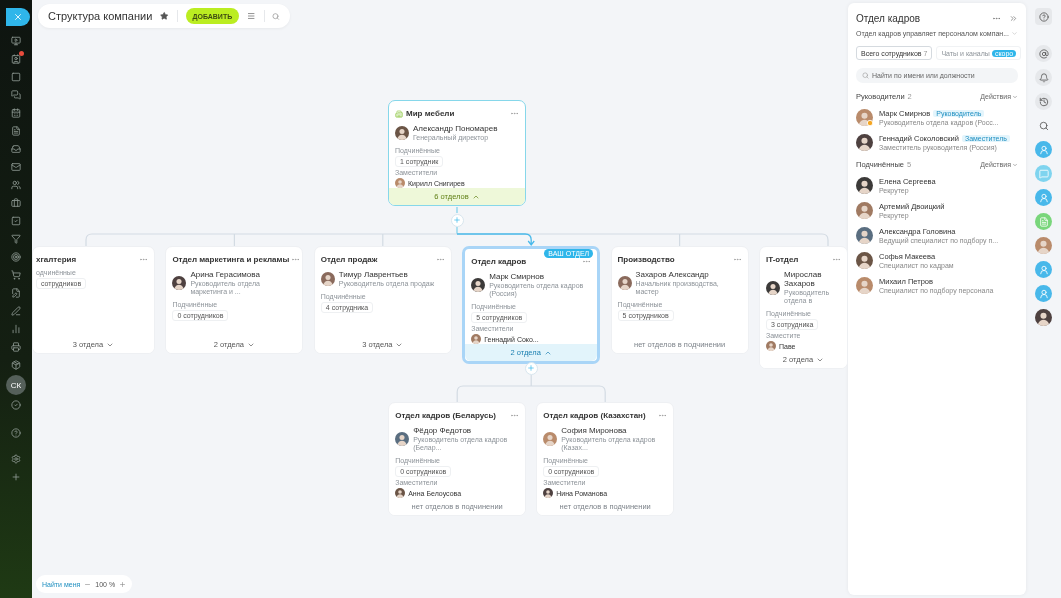 The height and width of the screenshot is (598, 1061). What do you see at coordinates (100, 16) in the screenshot?
I see `page-title: Структура компании` at bounding box center [100, 16].